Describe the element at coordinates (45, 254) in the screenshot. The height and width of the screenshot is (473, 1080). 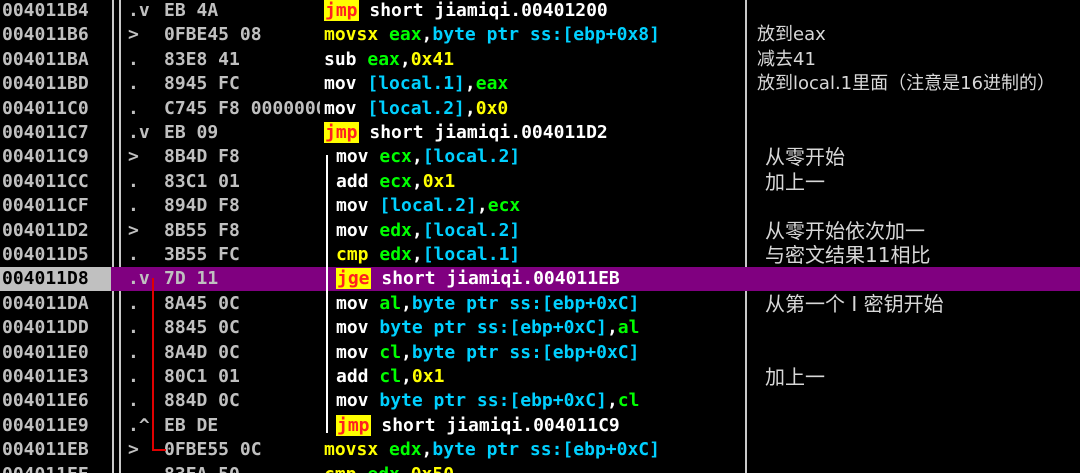
I see `address-cell: 004011D5` at that location.